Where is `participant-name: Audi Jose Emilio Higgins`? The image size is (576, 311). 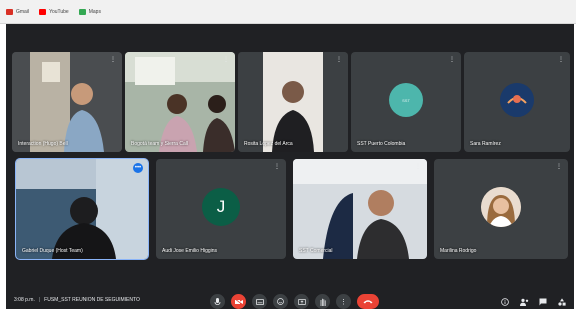
participant-name: Audi Jose Emilio Higgins is located at coordinates (190, 251).